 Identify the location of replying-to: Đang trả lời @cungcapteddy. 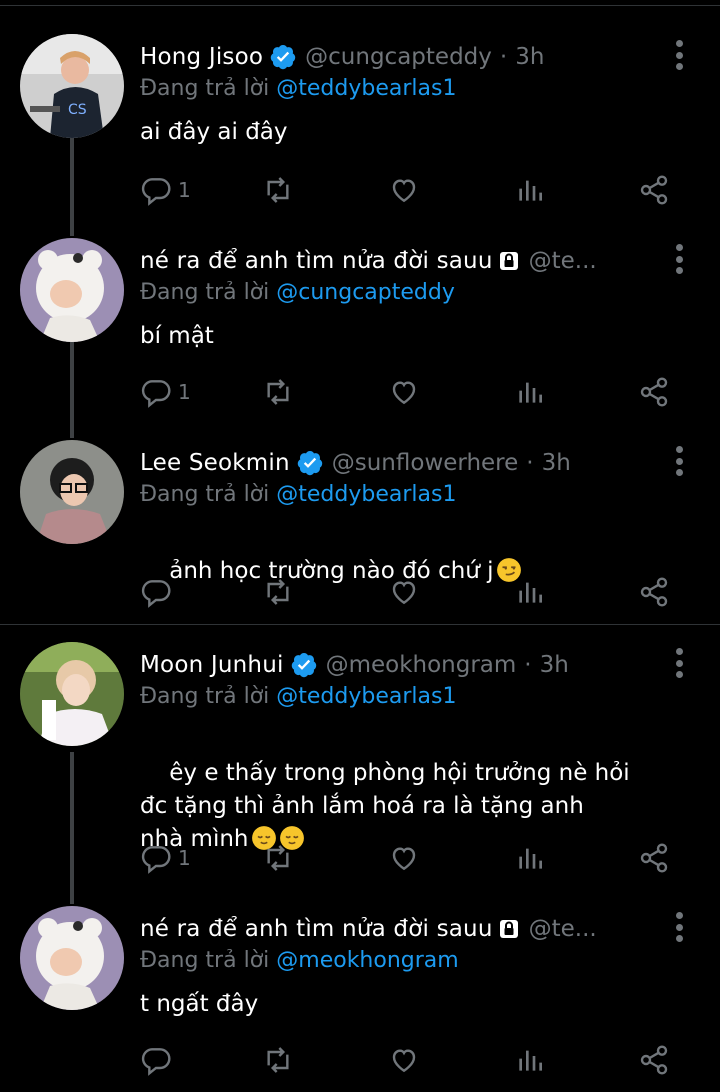
(297, 292).